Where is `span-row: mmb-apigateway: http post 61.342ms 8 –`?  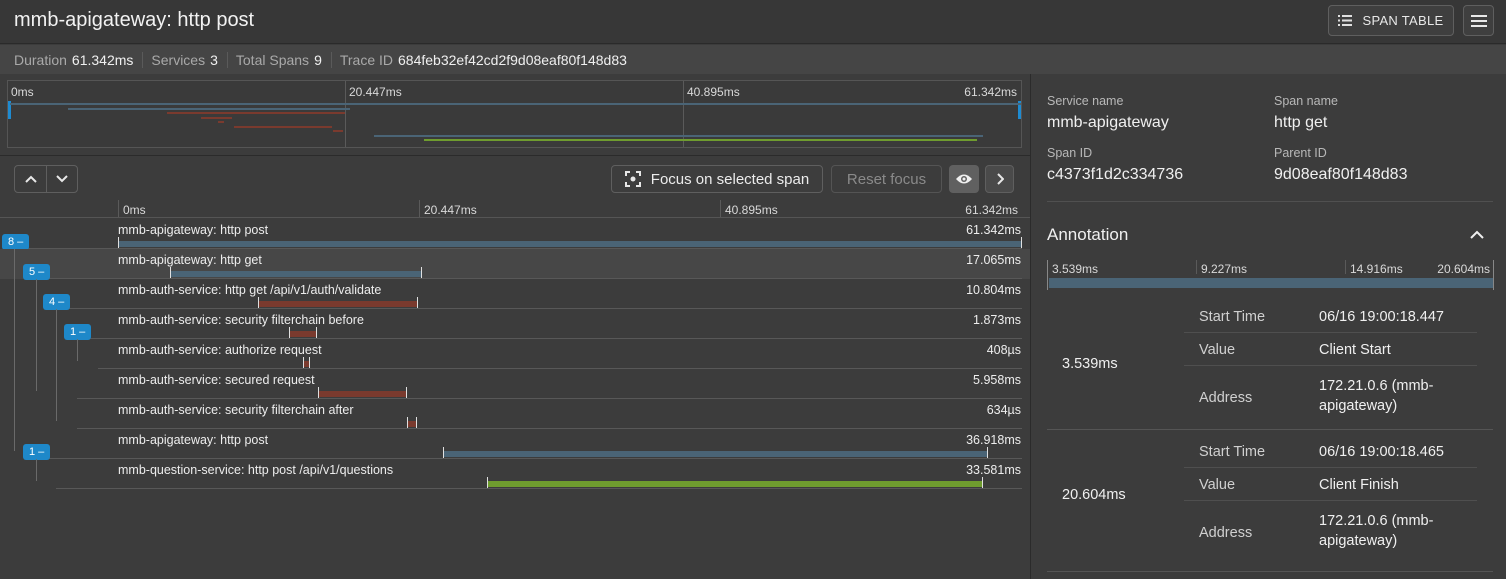 span-row: mmb-apigateway: http post 61.342ms 8 – is located at coordinates (515, 234).